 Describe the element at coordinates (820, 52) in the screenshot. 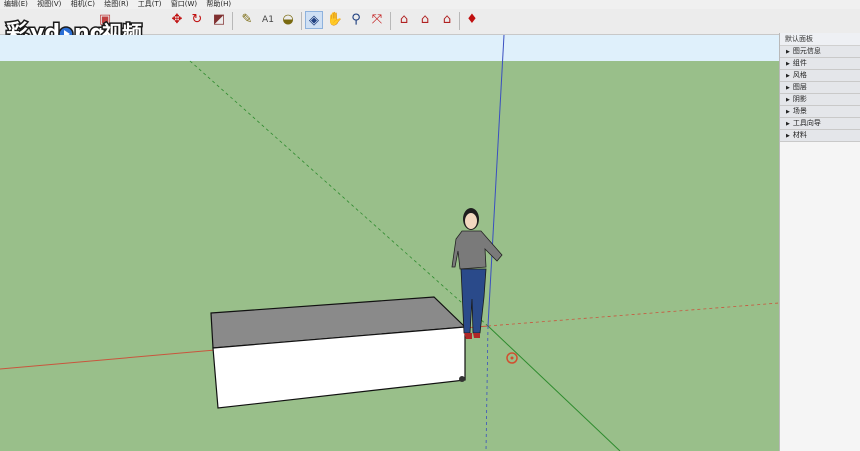

I see `tray-entity-info: ▶ 图元信息` at that location.